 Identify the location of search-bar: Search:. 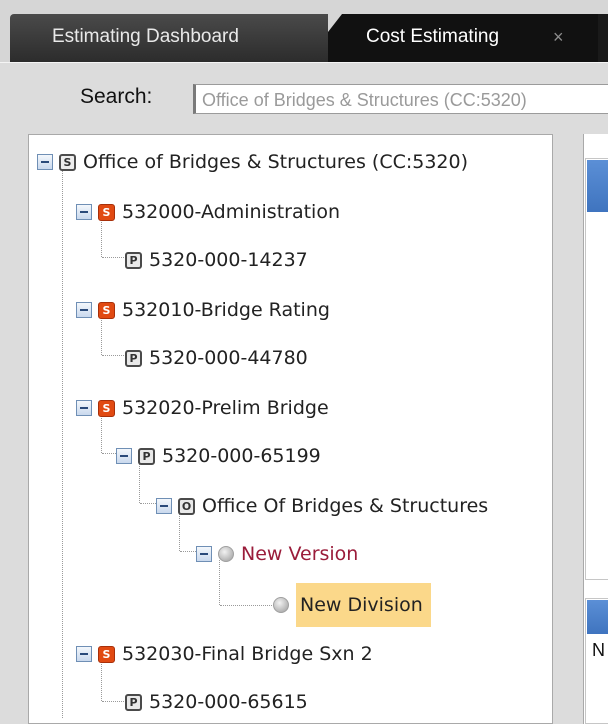
(304, 98).